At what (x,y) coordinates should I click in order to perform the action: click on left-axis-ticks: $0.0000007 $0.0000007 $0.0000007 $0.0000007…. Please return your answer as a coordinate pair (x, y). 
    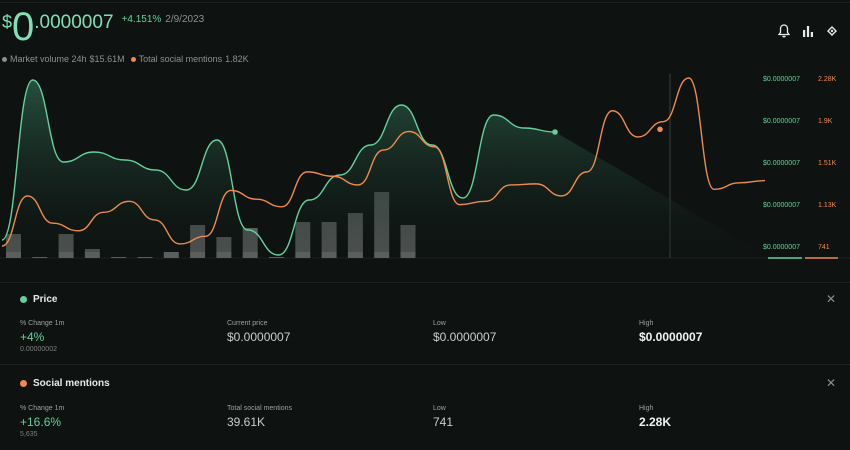
    Looking at the image, I should click on (781, 163).